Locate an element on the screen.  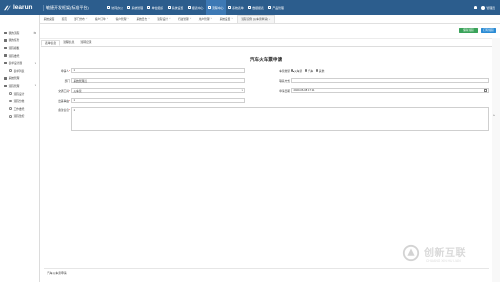
tab-0: 系统桌面 is located at coordinates (49, 19).